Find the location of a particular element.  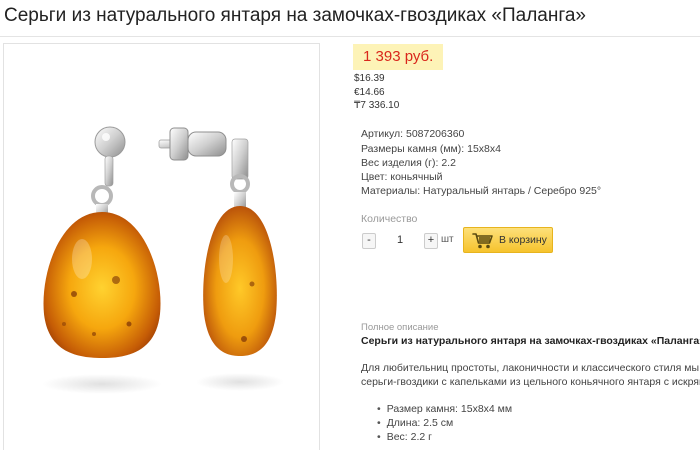

quantity-unit: шт is located at coordinates (447, 239).